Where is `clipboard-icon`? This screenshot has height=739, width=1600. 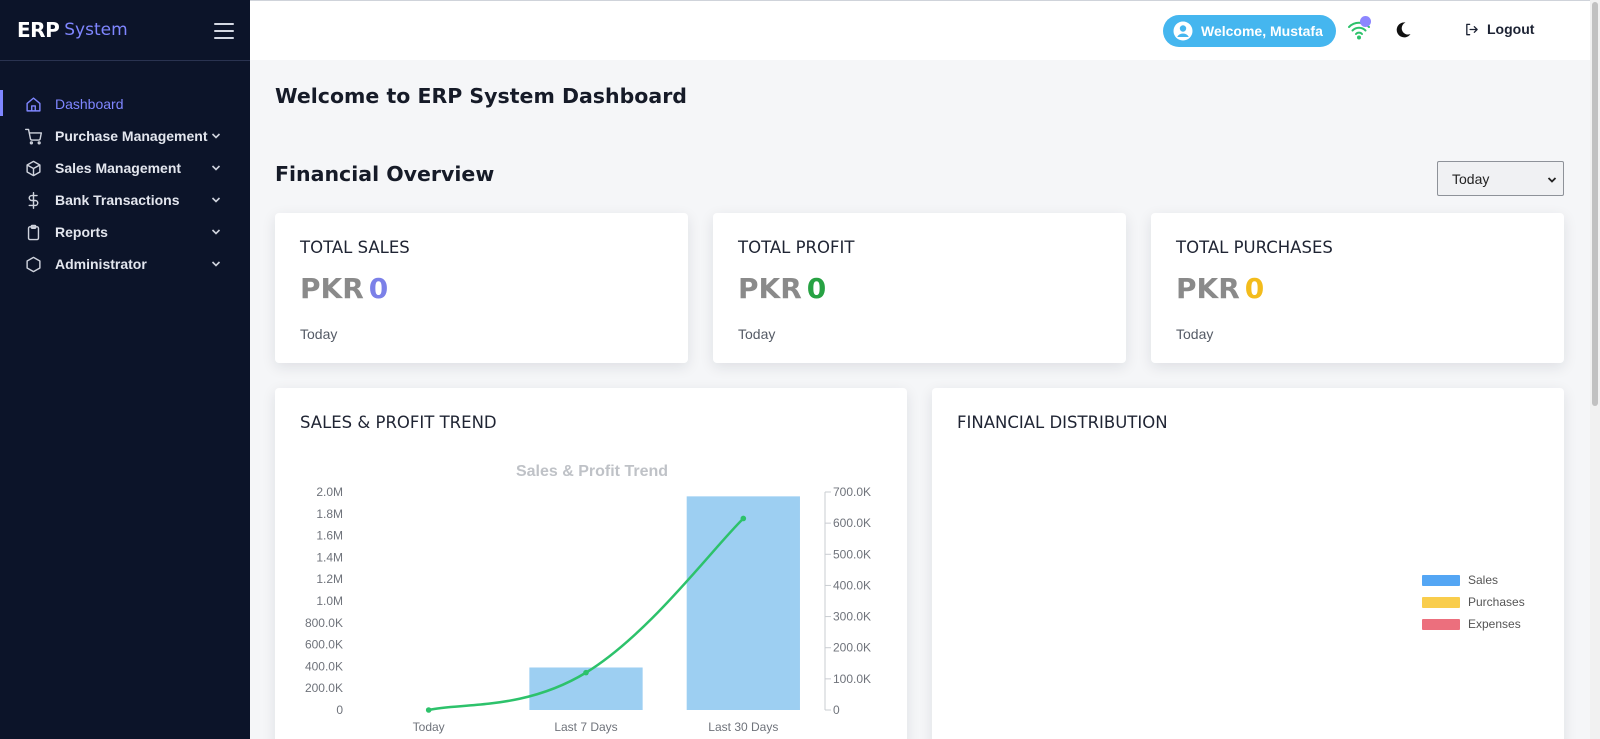
clipboard-icon is located at coordinates (33, 232).